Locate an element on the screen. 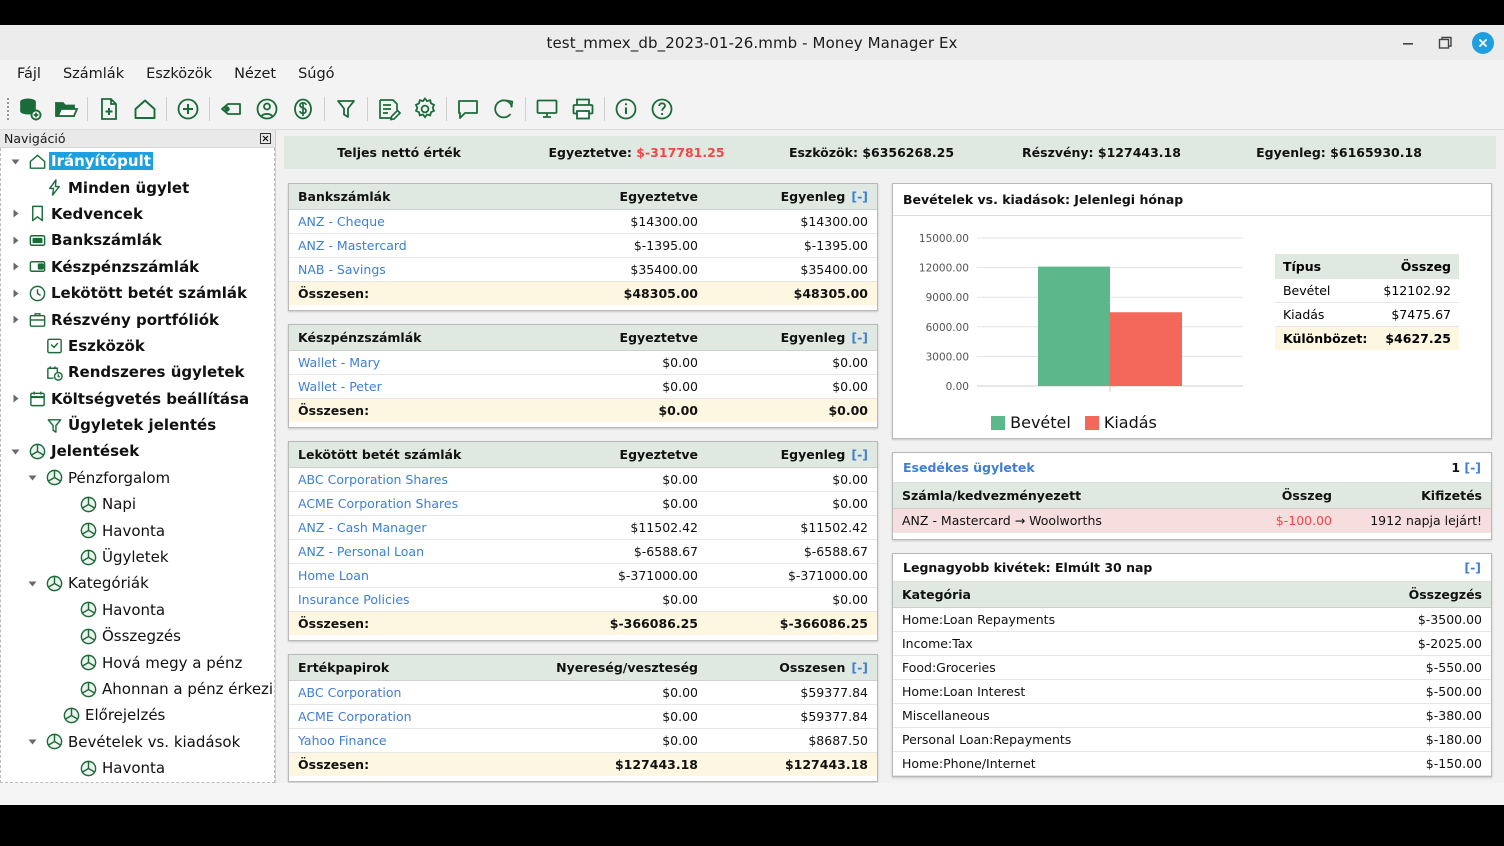 This screenshot has height=846, width=1504. account-name: ANZ - Cash Manager is located at coordinates (413, 527).